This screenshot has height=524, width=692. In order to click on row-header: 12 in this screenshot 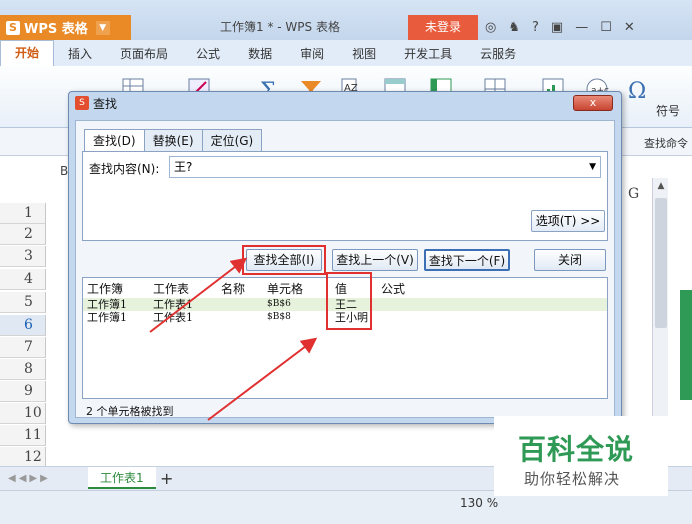, I will do `click(23, 457)`.